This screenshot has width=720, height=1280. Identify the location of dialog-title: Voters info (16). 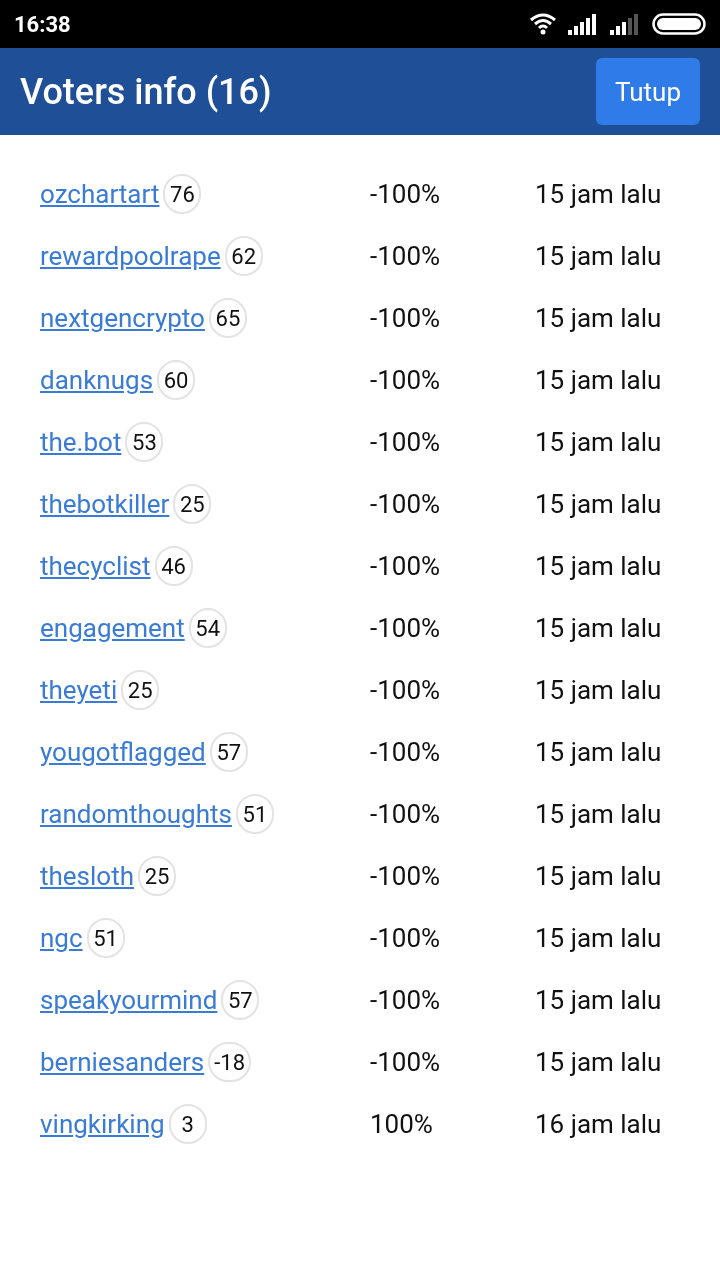
(146, 91).